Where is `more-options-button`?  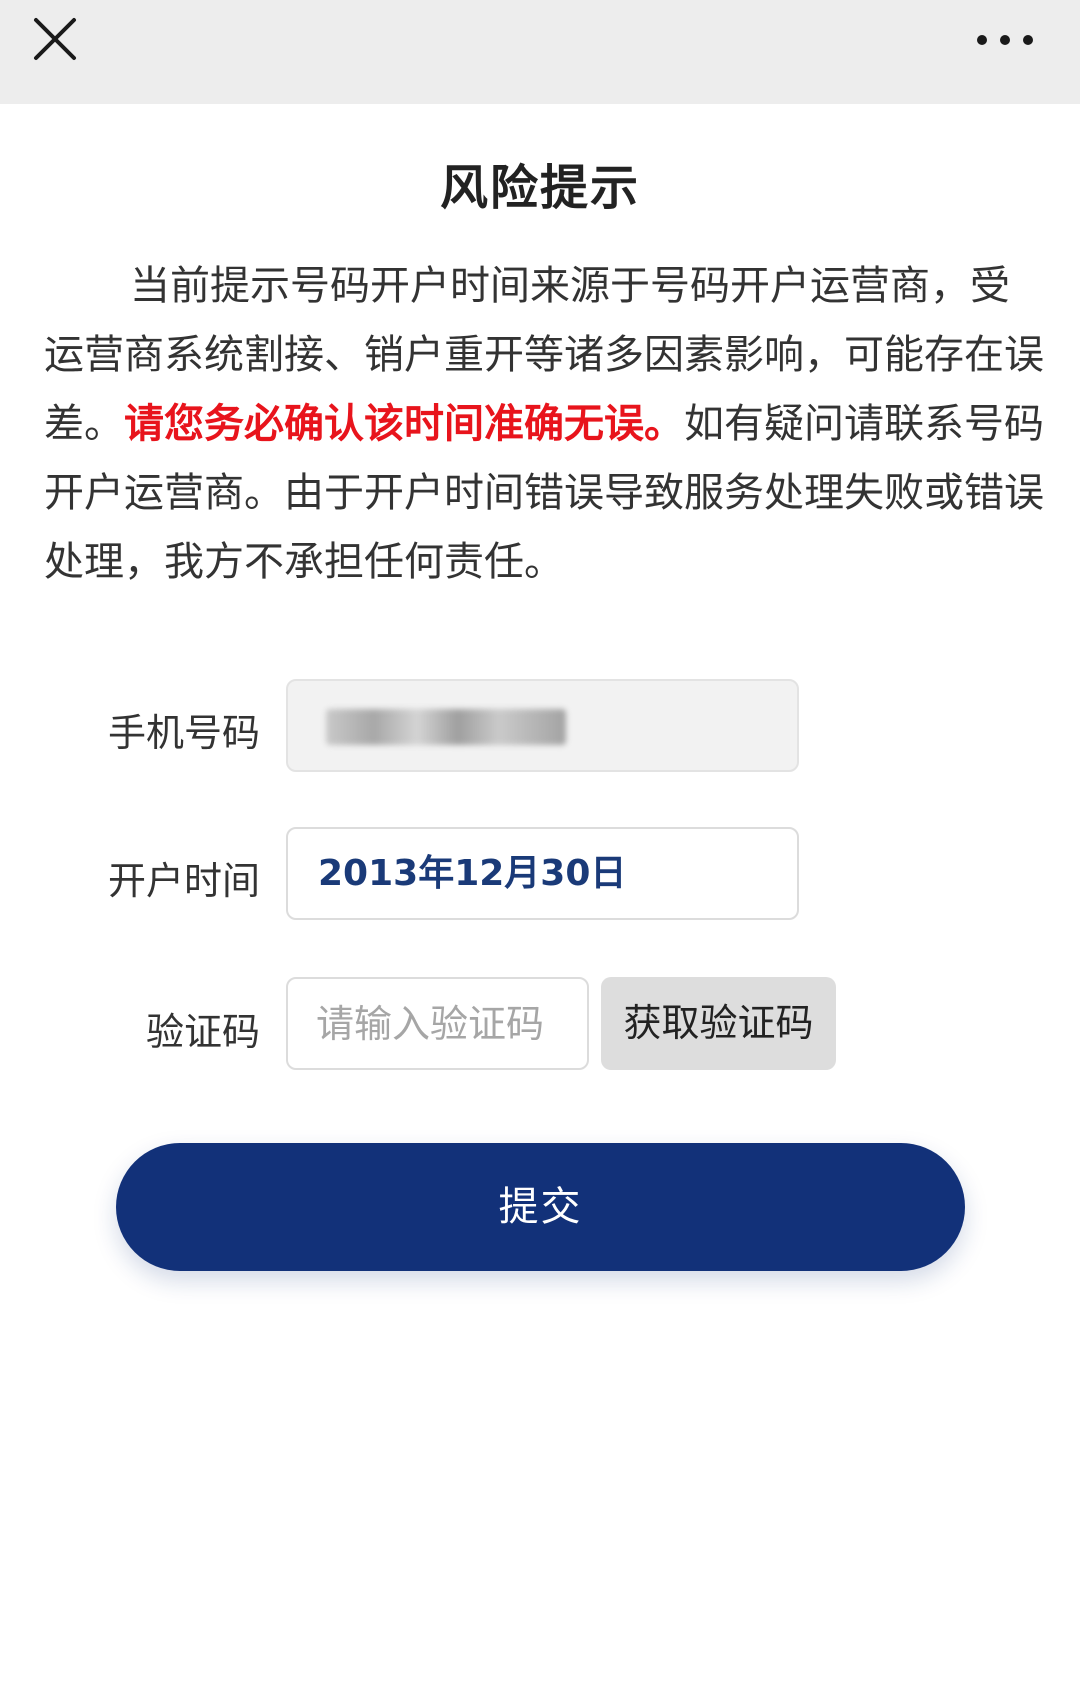 more-options-button is located at coordinates (1005, 40).